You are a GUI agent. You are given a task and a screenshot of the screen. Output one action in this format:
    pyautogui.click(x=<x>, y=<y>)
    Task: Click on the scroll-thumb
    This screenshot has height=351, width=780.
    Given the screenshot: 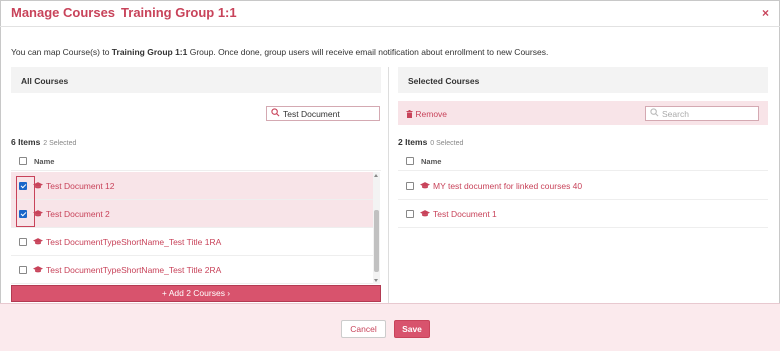 What is the action you would take?
    pyautogui.click(x=376, y=241)
    